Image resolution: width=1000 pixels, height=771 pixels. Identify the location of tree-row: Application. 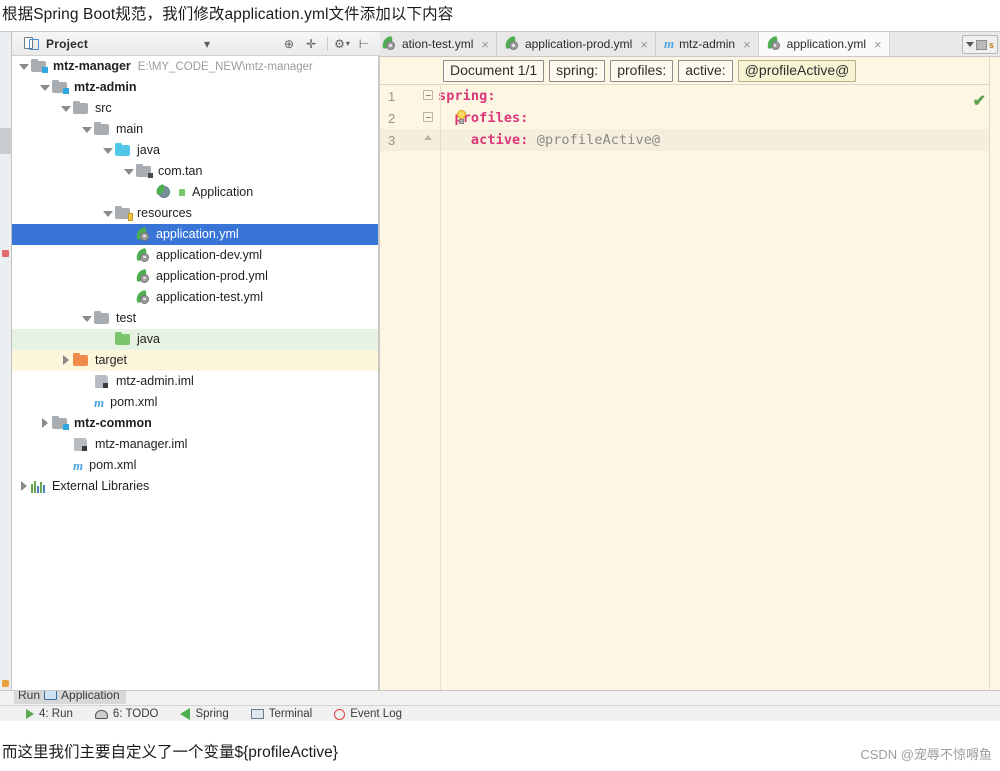
(195, 192).